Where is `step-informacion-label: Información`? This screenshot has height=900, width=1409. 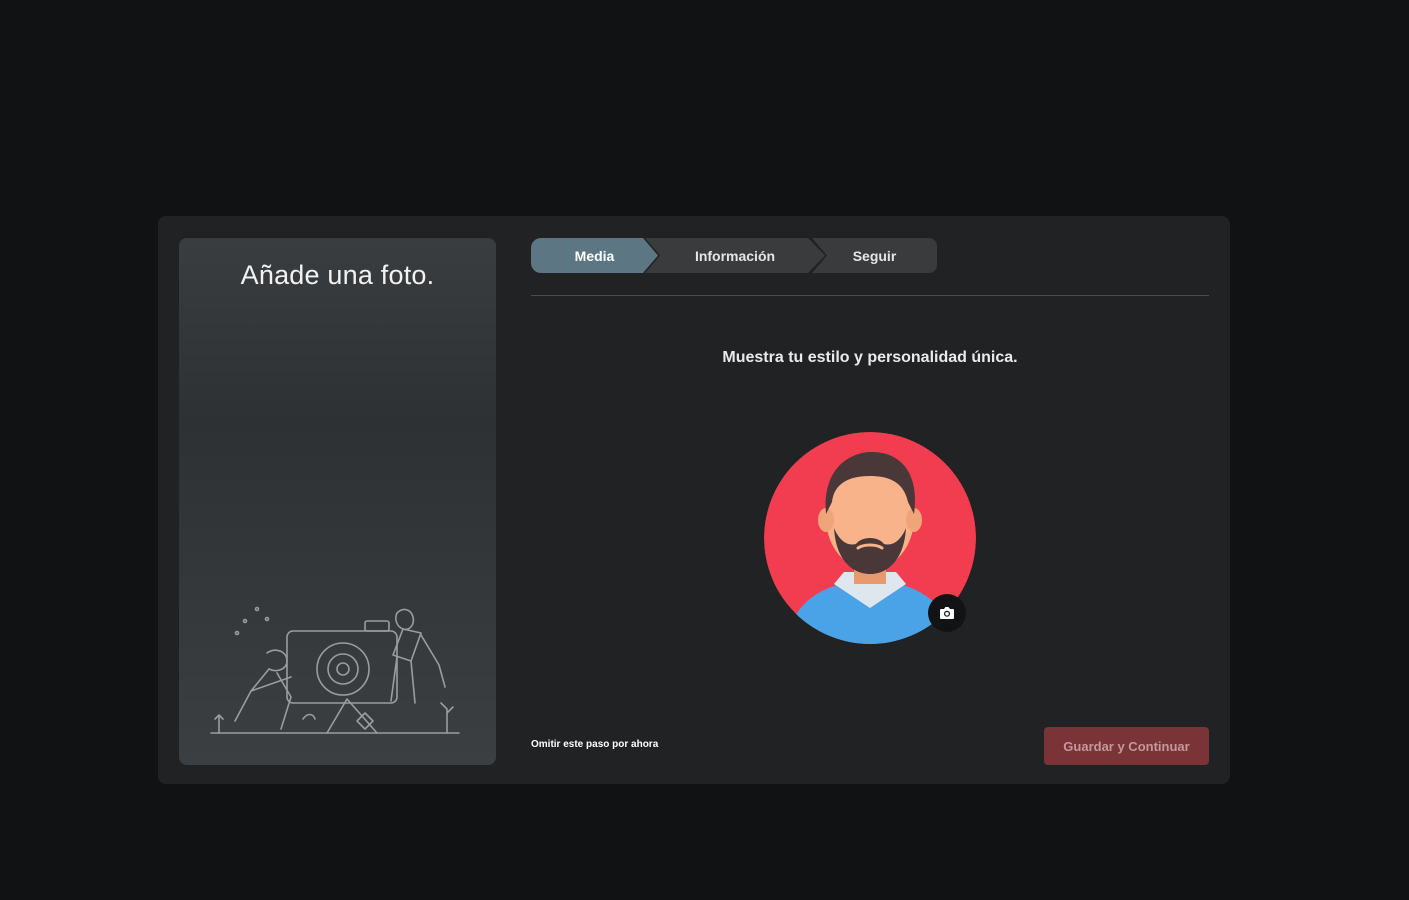 step-informacion-label: Información is located at coordinates (735, 255).